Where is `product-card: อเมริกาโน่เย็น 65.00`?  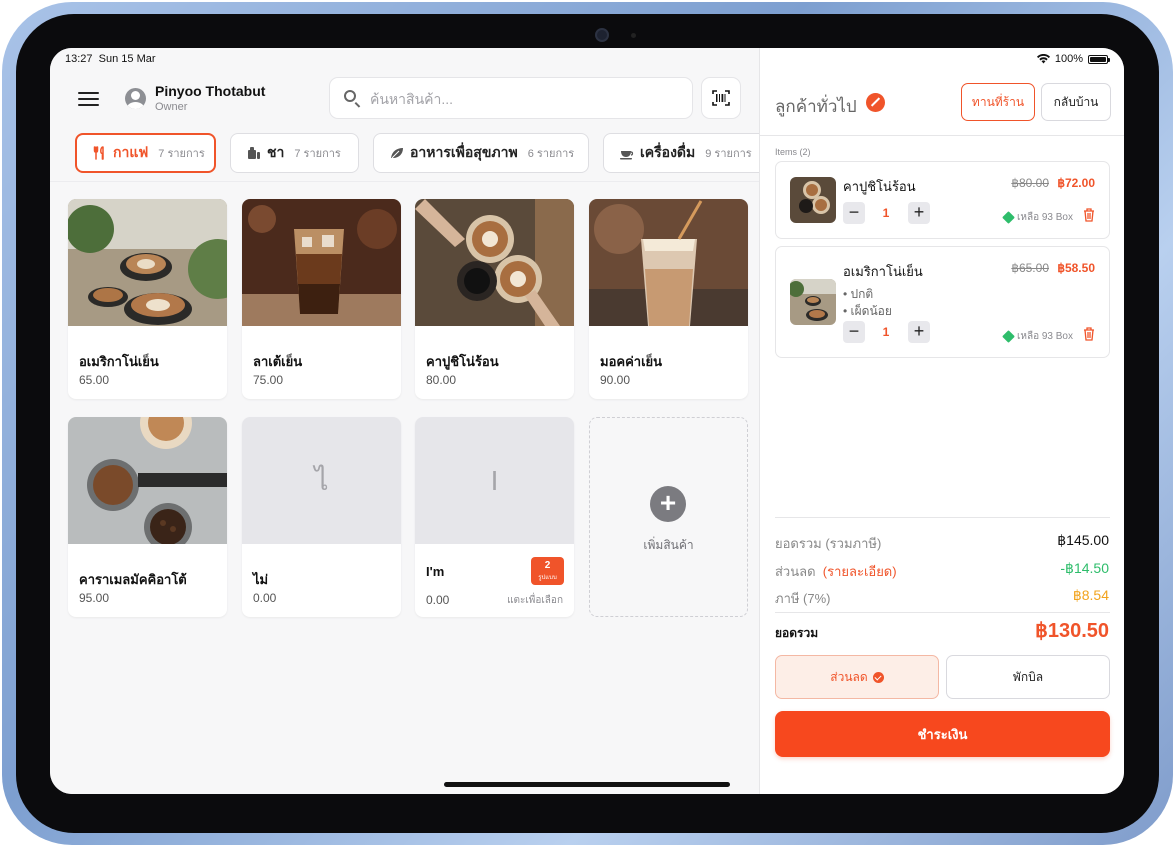
product-card: อเมริกาโน่เย็น 65.00 is located at coordinates (147, 299).